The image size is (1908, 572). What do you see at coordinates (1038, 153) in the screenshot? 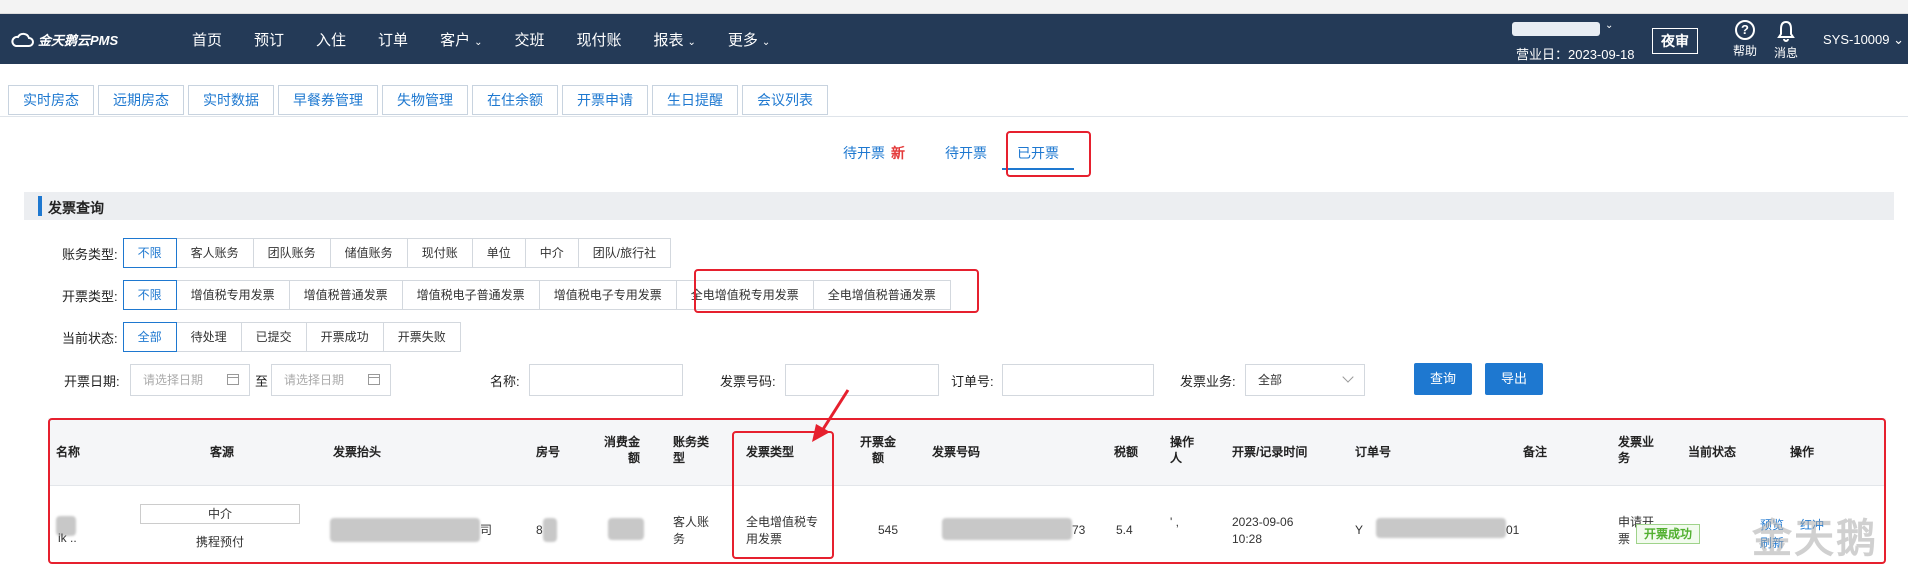
I see `subtab-issued: 已开票` at bounding box center [1038, 153].